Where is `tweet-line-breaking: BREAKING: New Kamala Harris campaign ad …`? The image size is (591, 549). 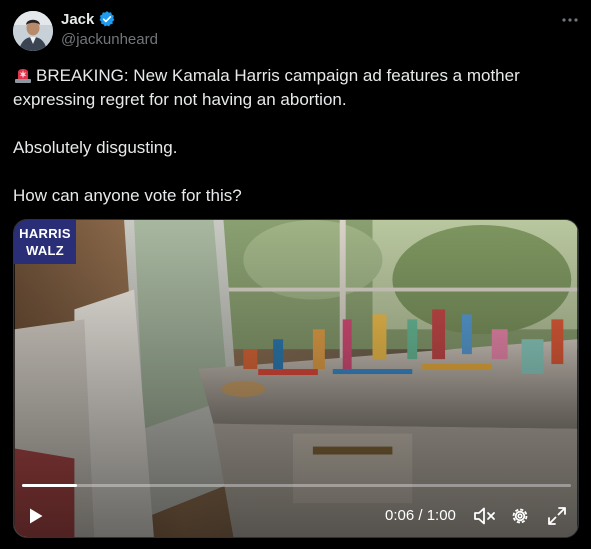 tweet-line-breaking: BREAKING: New Kamala Harris campaign ad … is located at coordinates (293, 88).